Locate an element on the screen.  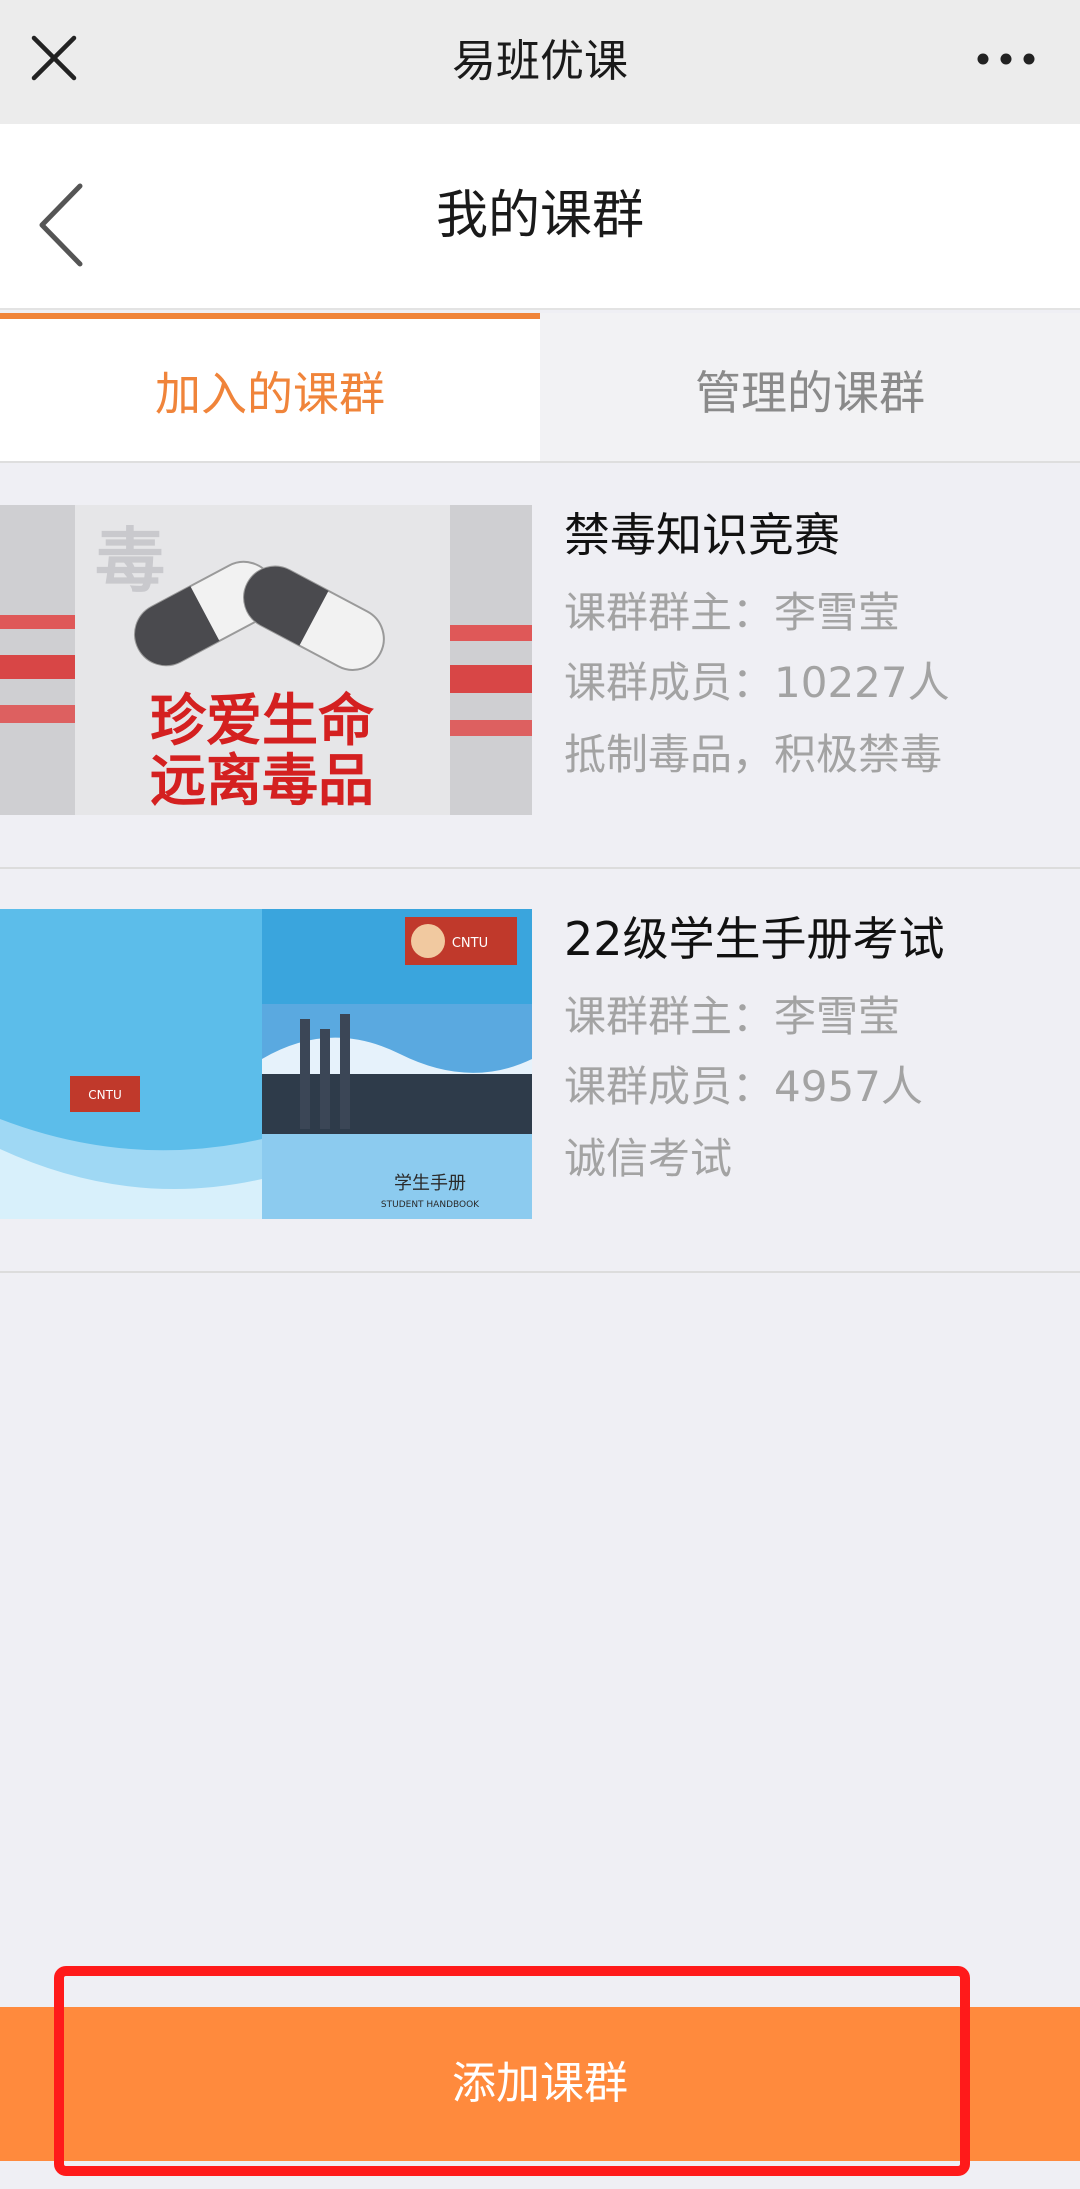
cover-text-line2: 远离毒品 is located at coordinates (262, 781).